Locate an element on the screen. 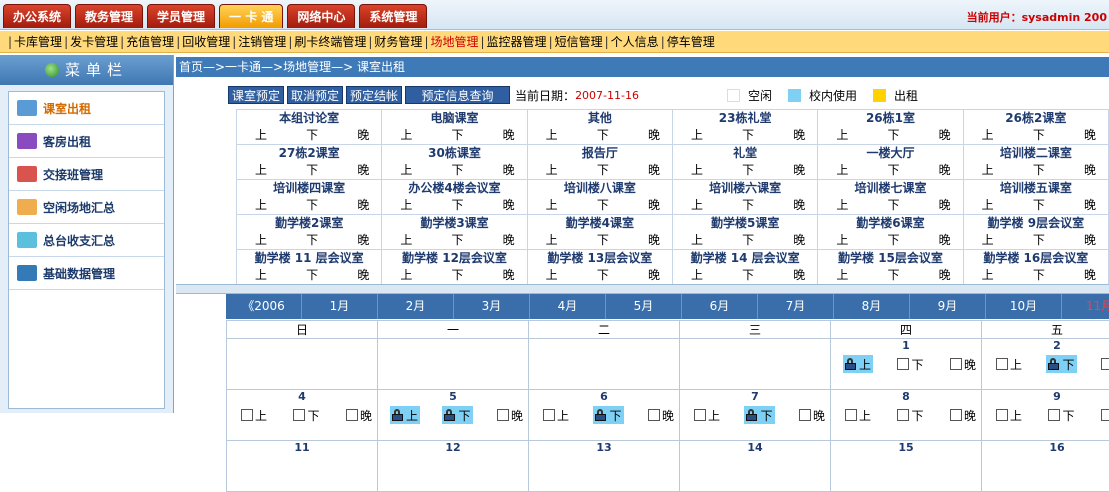  subnav-item-11: 停车管理 is located at coordinates (691, 42).